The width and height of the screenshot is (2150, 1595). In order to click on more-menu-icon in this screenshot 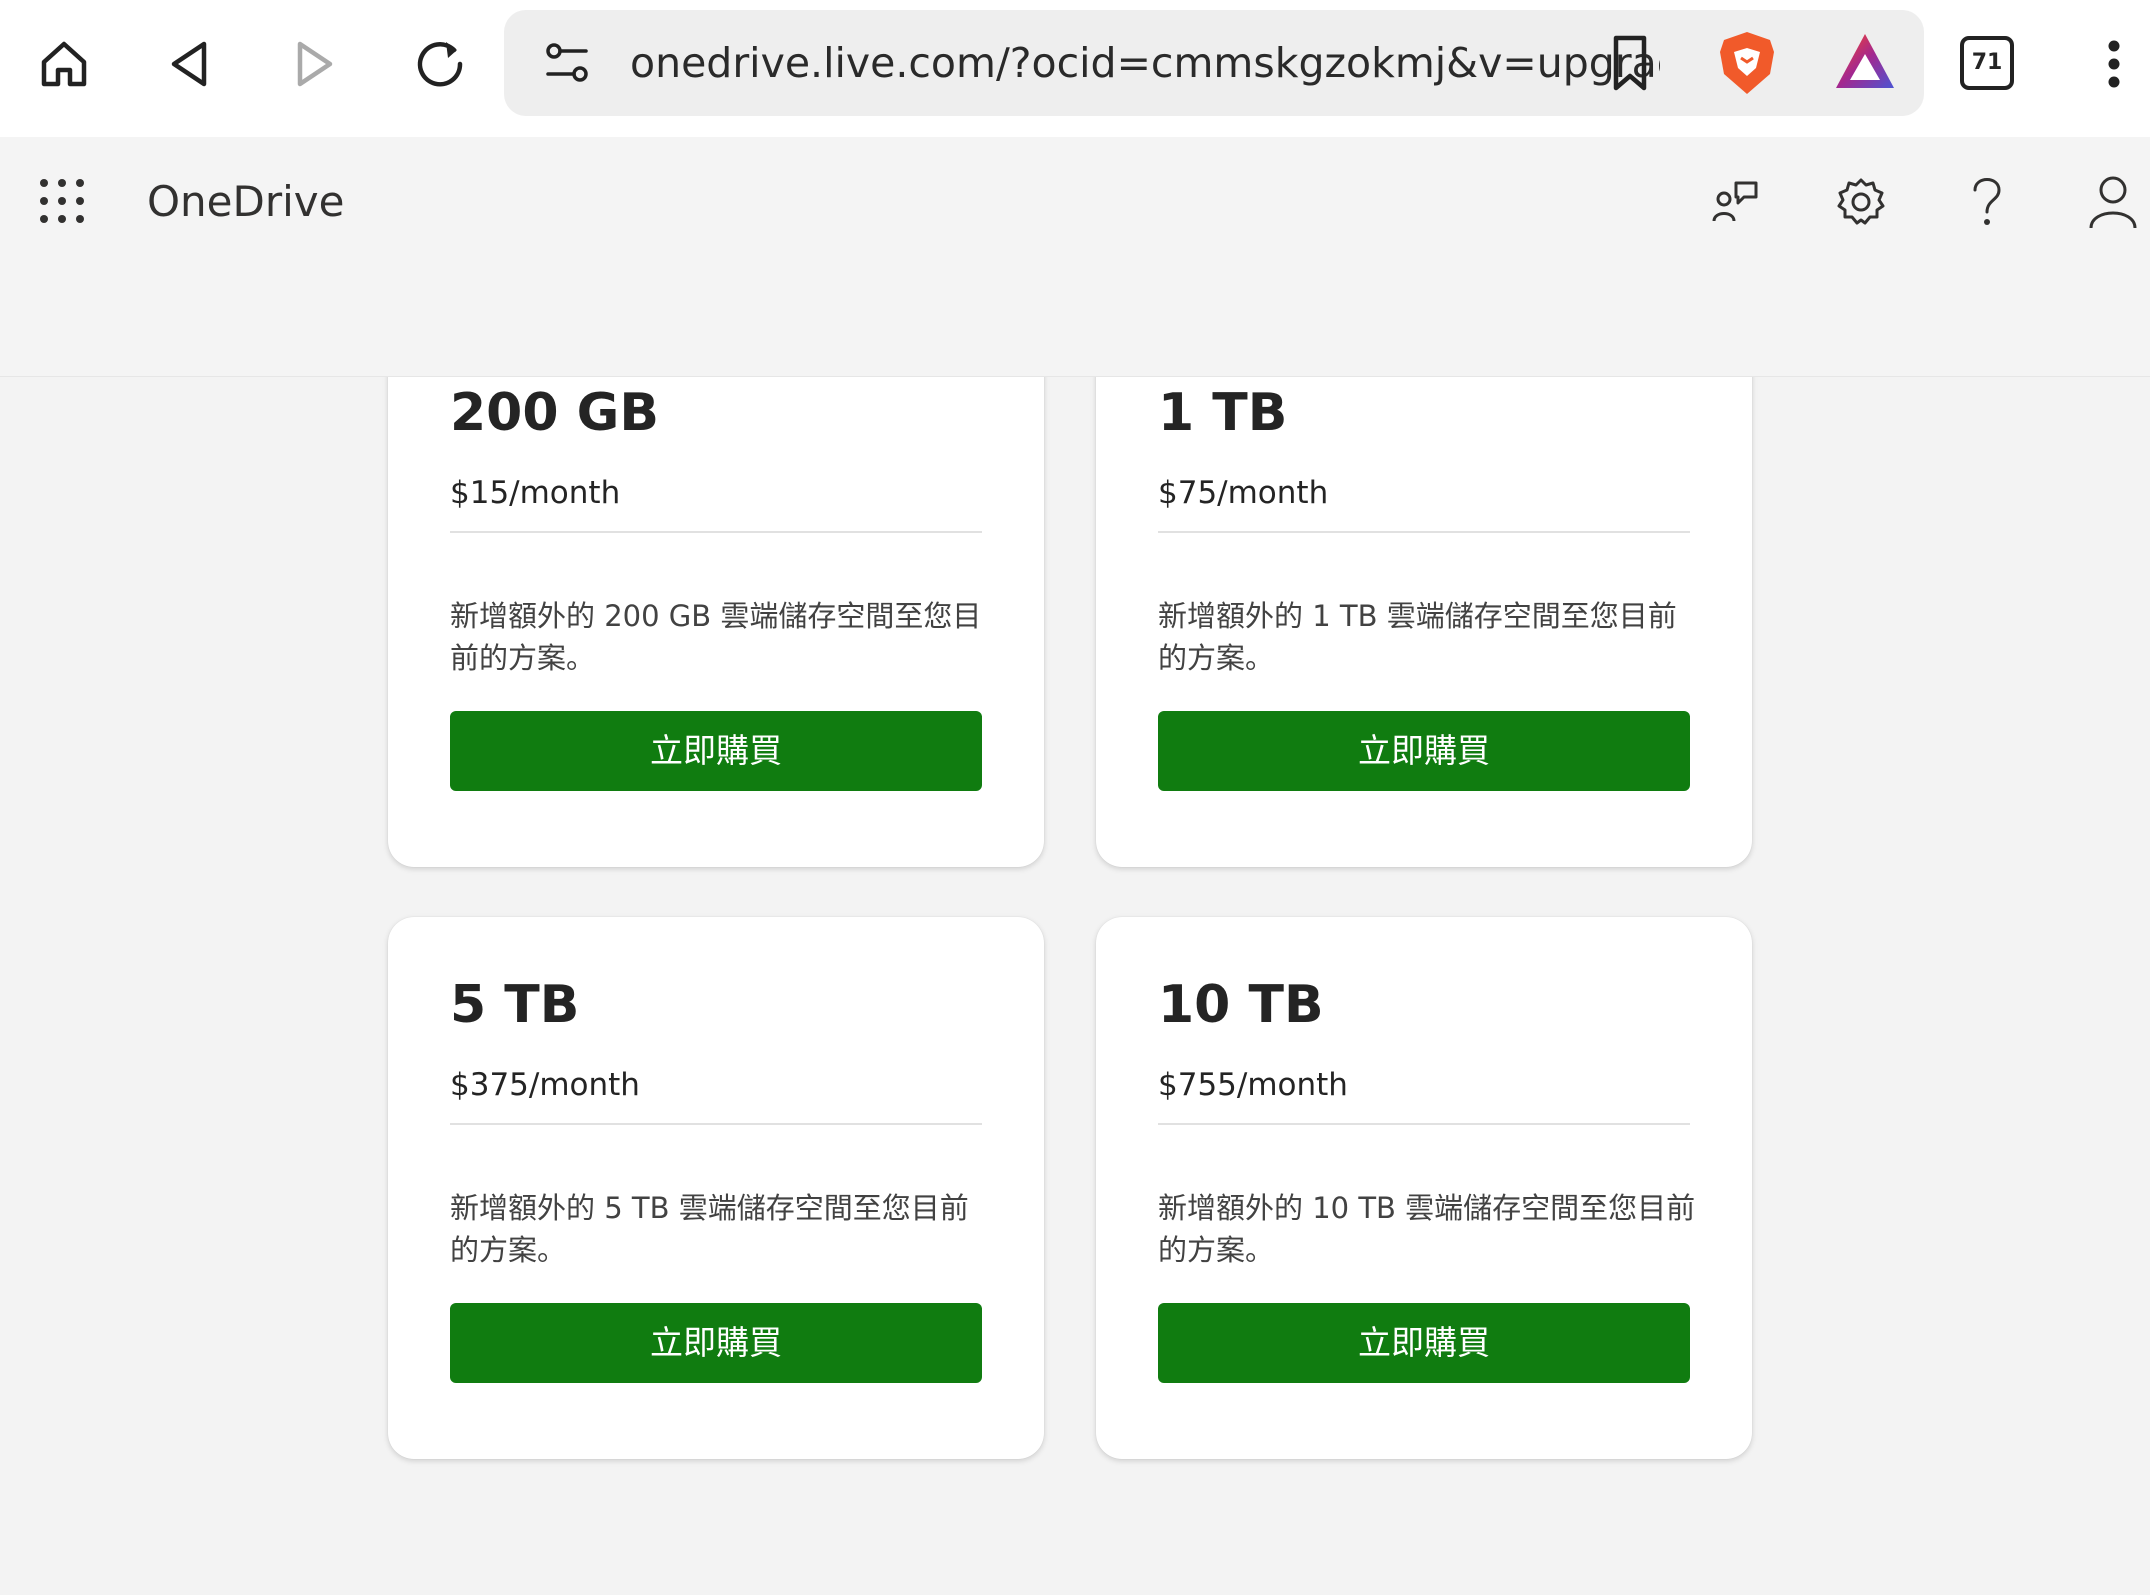, I will do `click(2114, 64)`.